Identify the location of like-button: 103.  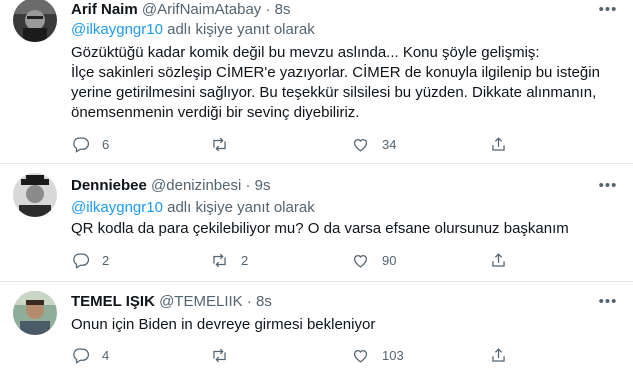
(377, 355).